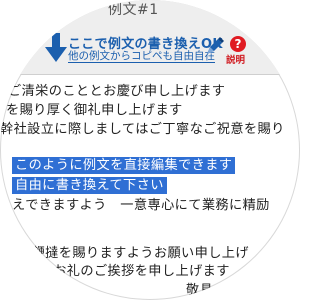 Image resolution: width=320 pixels, height=300 pixels. What do you see at coordinates (141, 56) in the screenshot?
I see `copy-paste-hint: 他の例文からコピペも自由自在` at bounding box center [141, 56].